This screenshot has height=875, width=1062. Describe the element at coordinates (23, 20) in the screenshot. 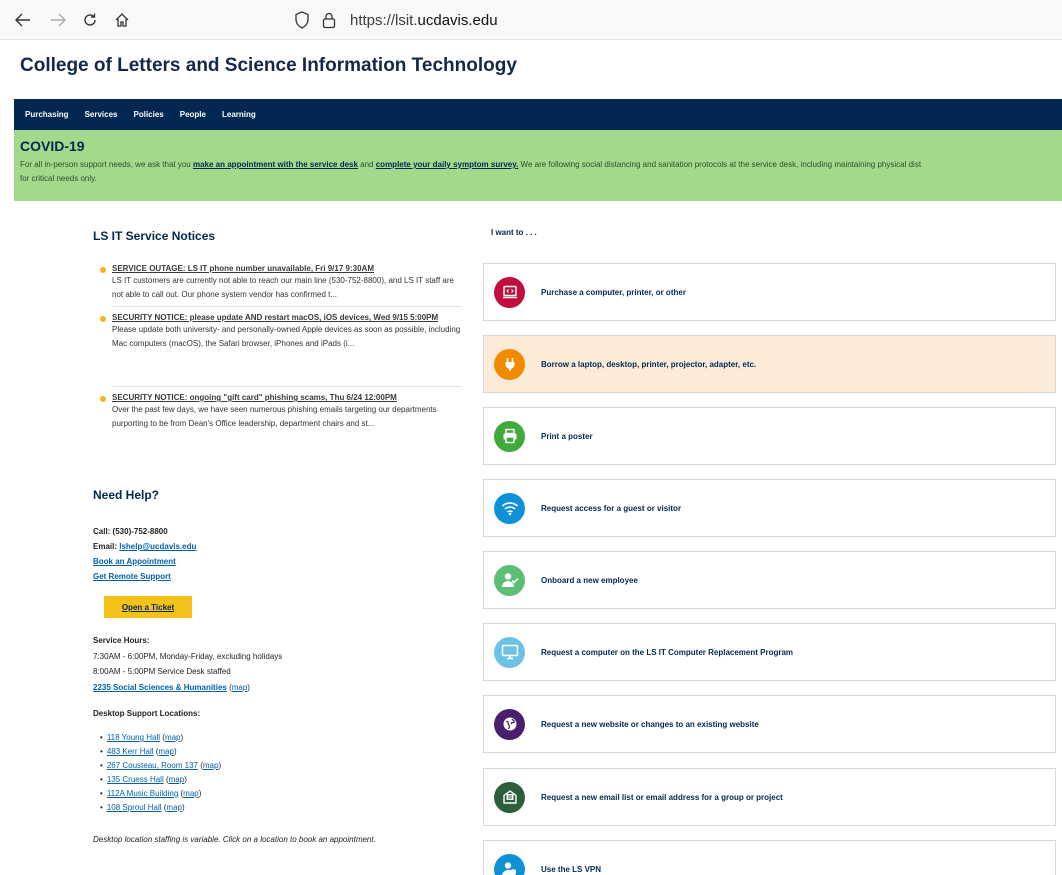

I see `back-arrow-icon` at that location.